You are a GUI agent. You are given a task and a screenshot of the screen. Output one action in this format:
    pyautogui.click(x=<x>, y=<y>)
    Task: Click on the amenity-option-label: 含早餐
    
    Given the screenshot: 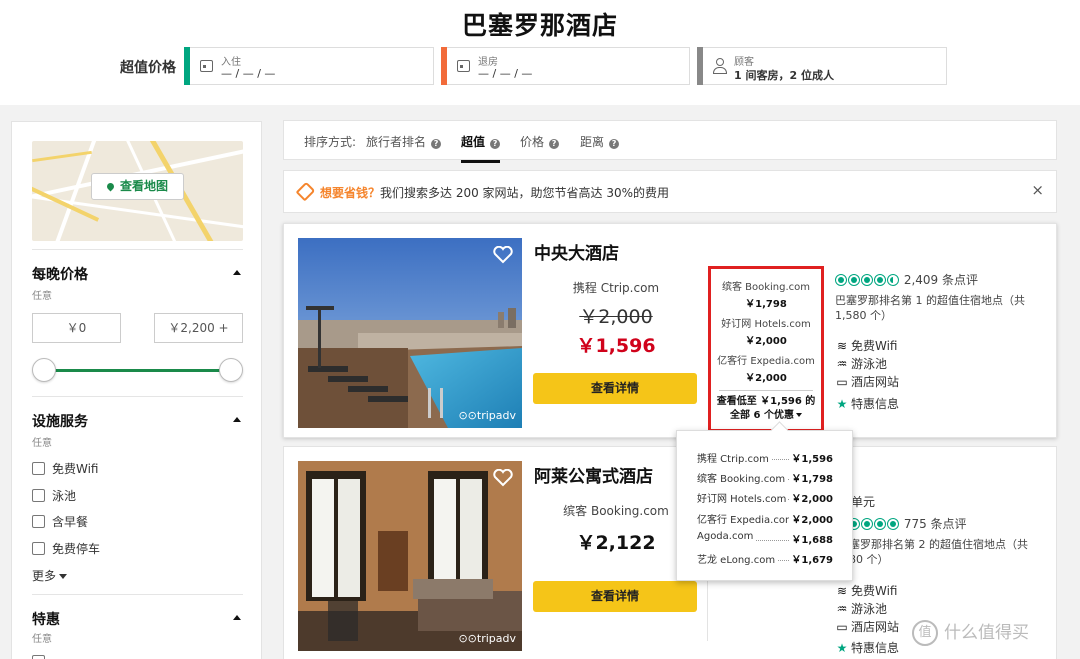 What is the action you would take?
    pyautogui.click(x=70, y=522)
    